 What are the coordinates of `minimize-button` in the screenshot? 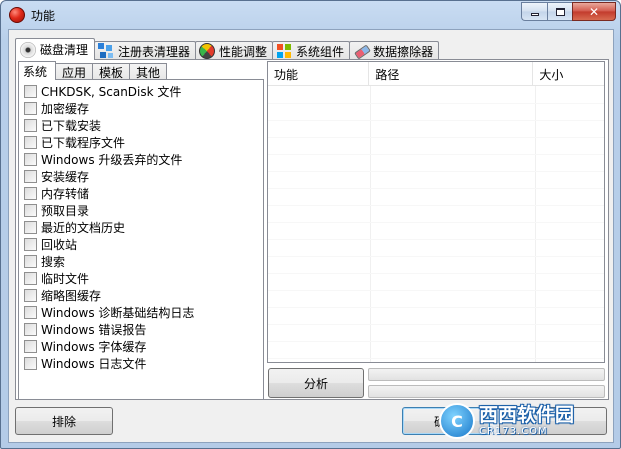 It's located at (534, 11).